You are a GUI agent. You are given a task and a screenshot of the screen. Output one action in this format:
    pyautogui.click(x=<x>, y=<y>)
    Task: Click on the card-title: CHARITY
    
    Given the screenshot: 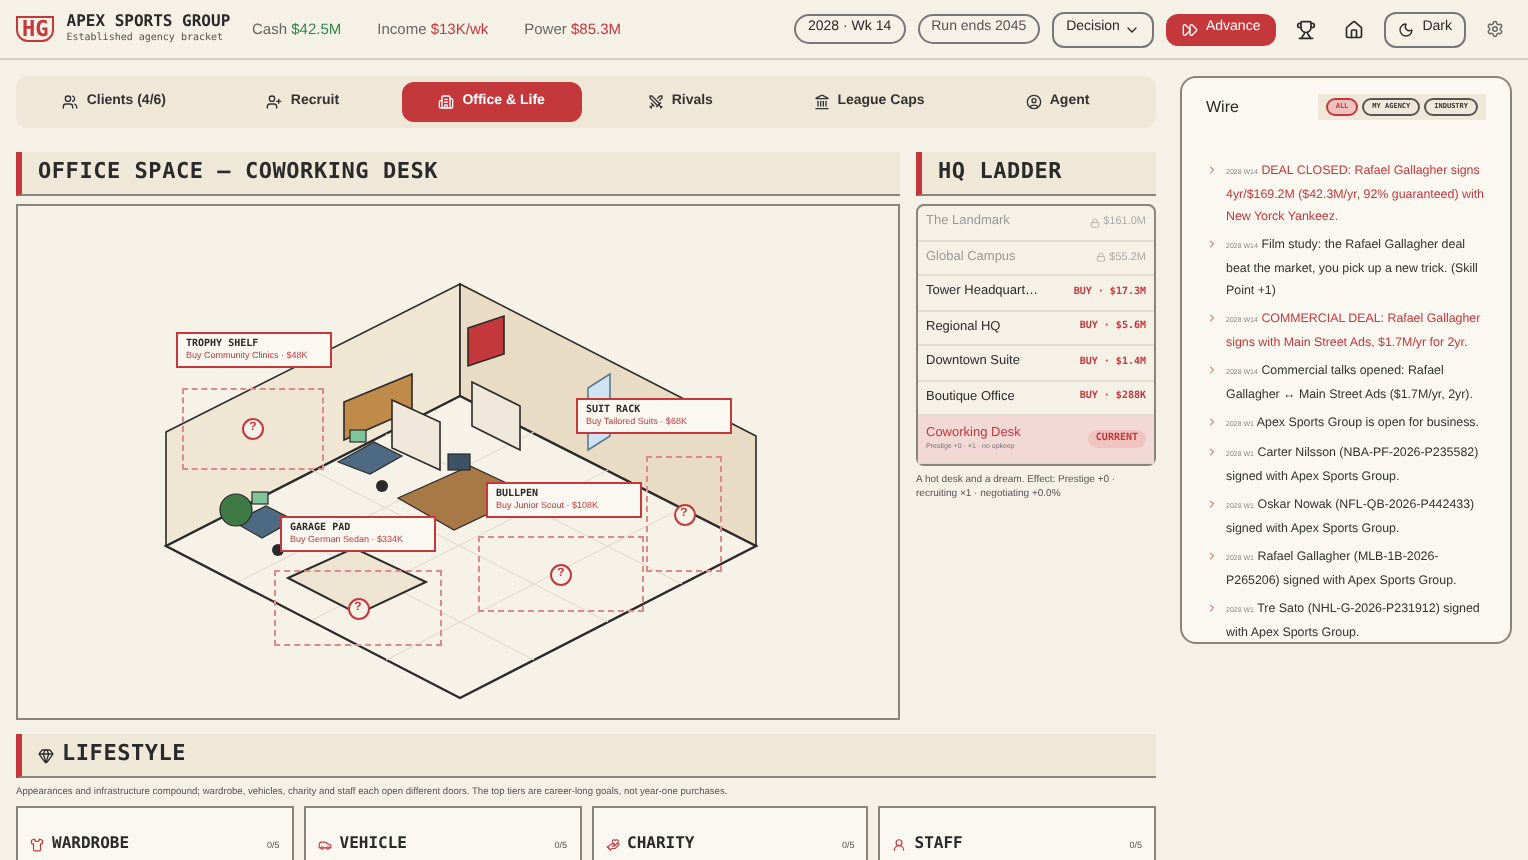 What is the action you would take?
    pyautogui.click(x=661, y=844)
    